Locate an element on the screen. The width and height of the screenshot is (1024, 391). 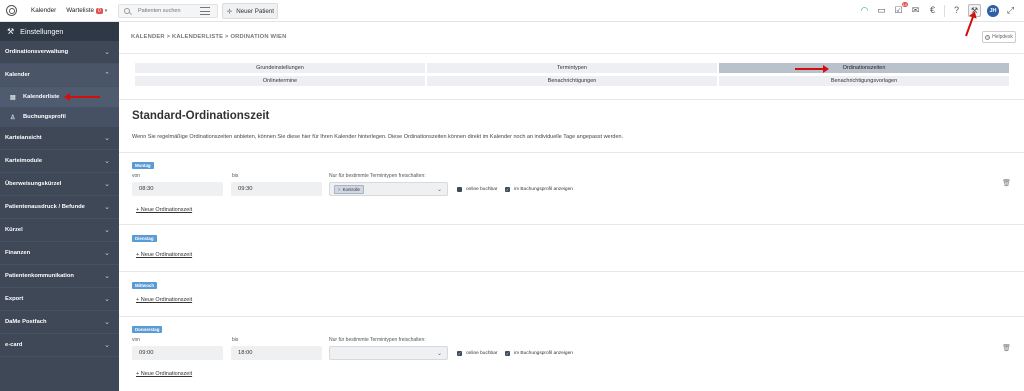
annotation-arrow-tab is located at coordinates (812, 69).